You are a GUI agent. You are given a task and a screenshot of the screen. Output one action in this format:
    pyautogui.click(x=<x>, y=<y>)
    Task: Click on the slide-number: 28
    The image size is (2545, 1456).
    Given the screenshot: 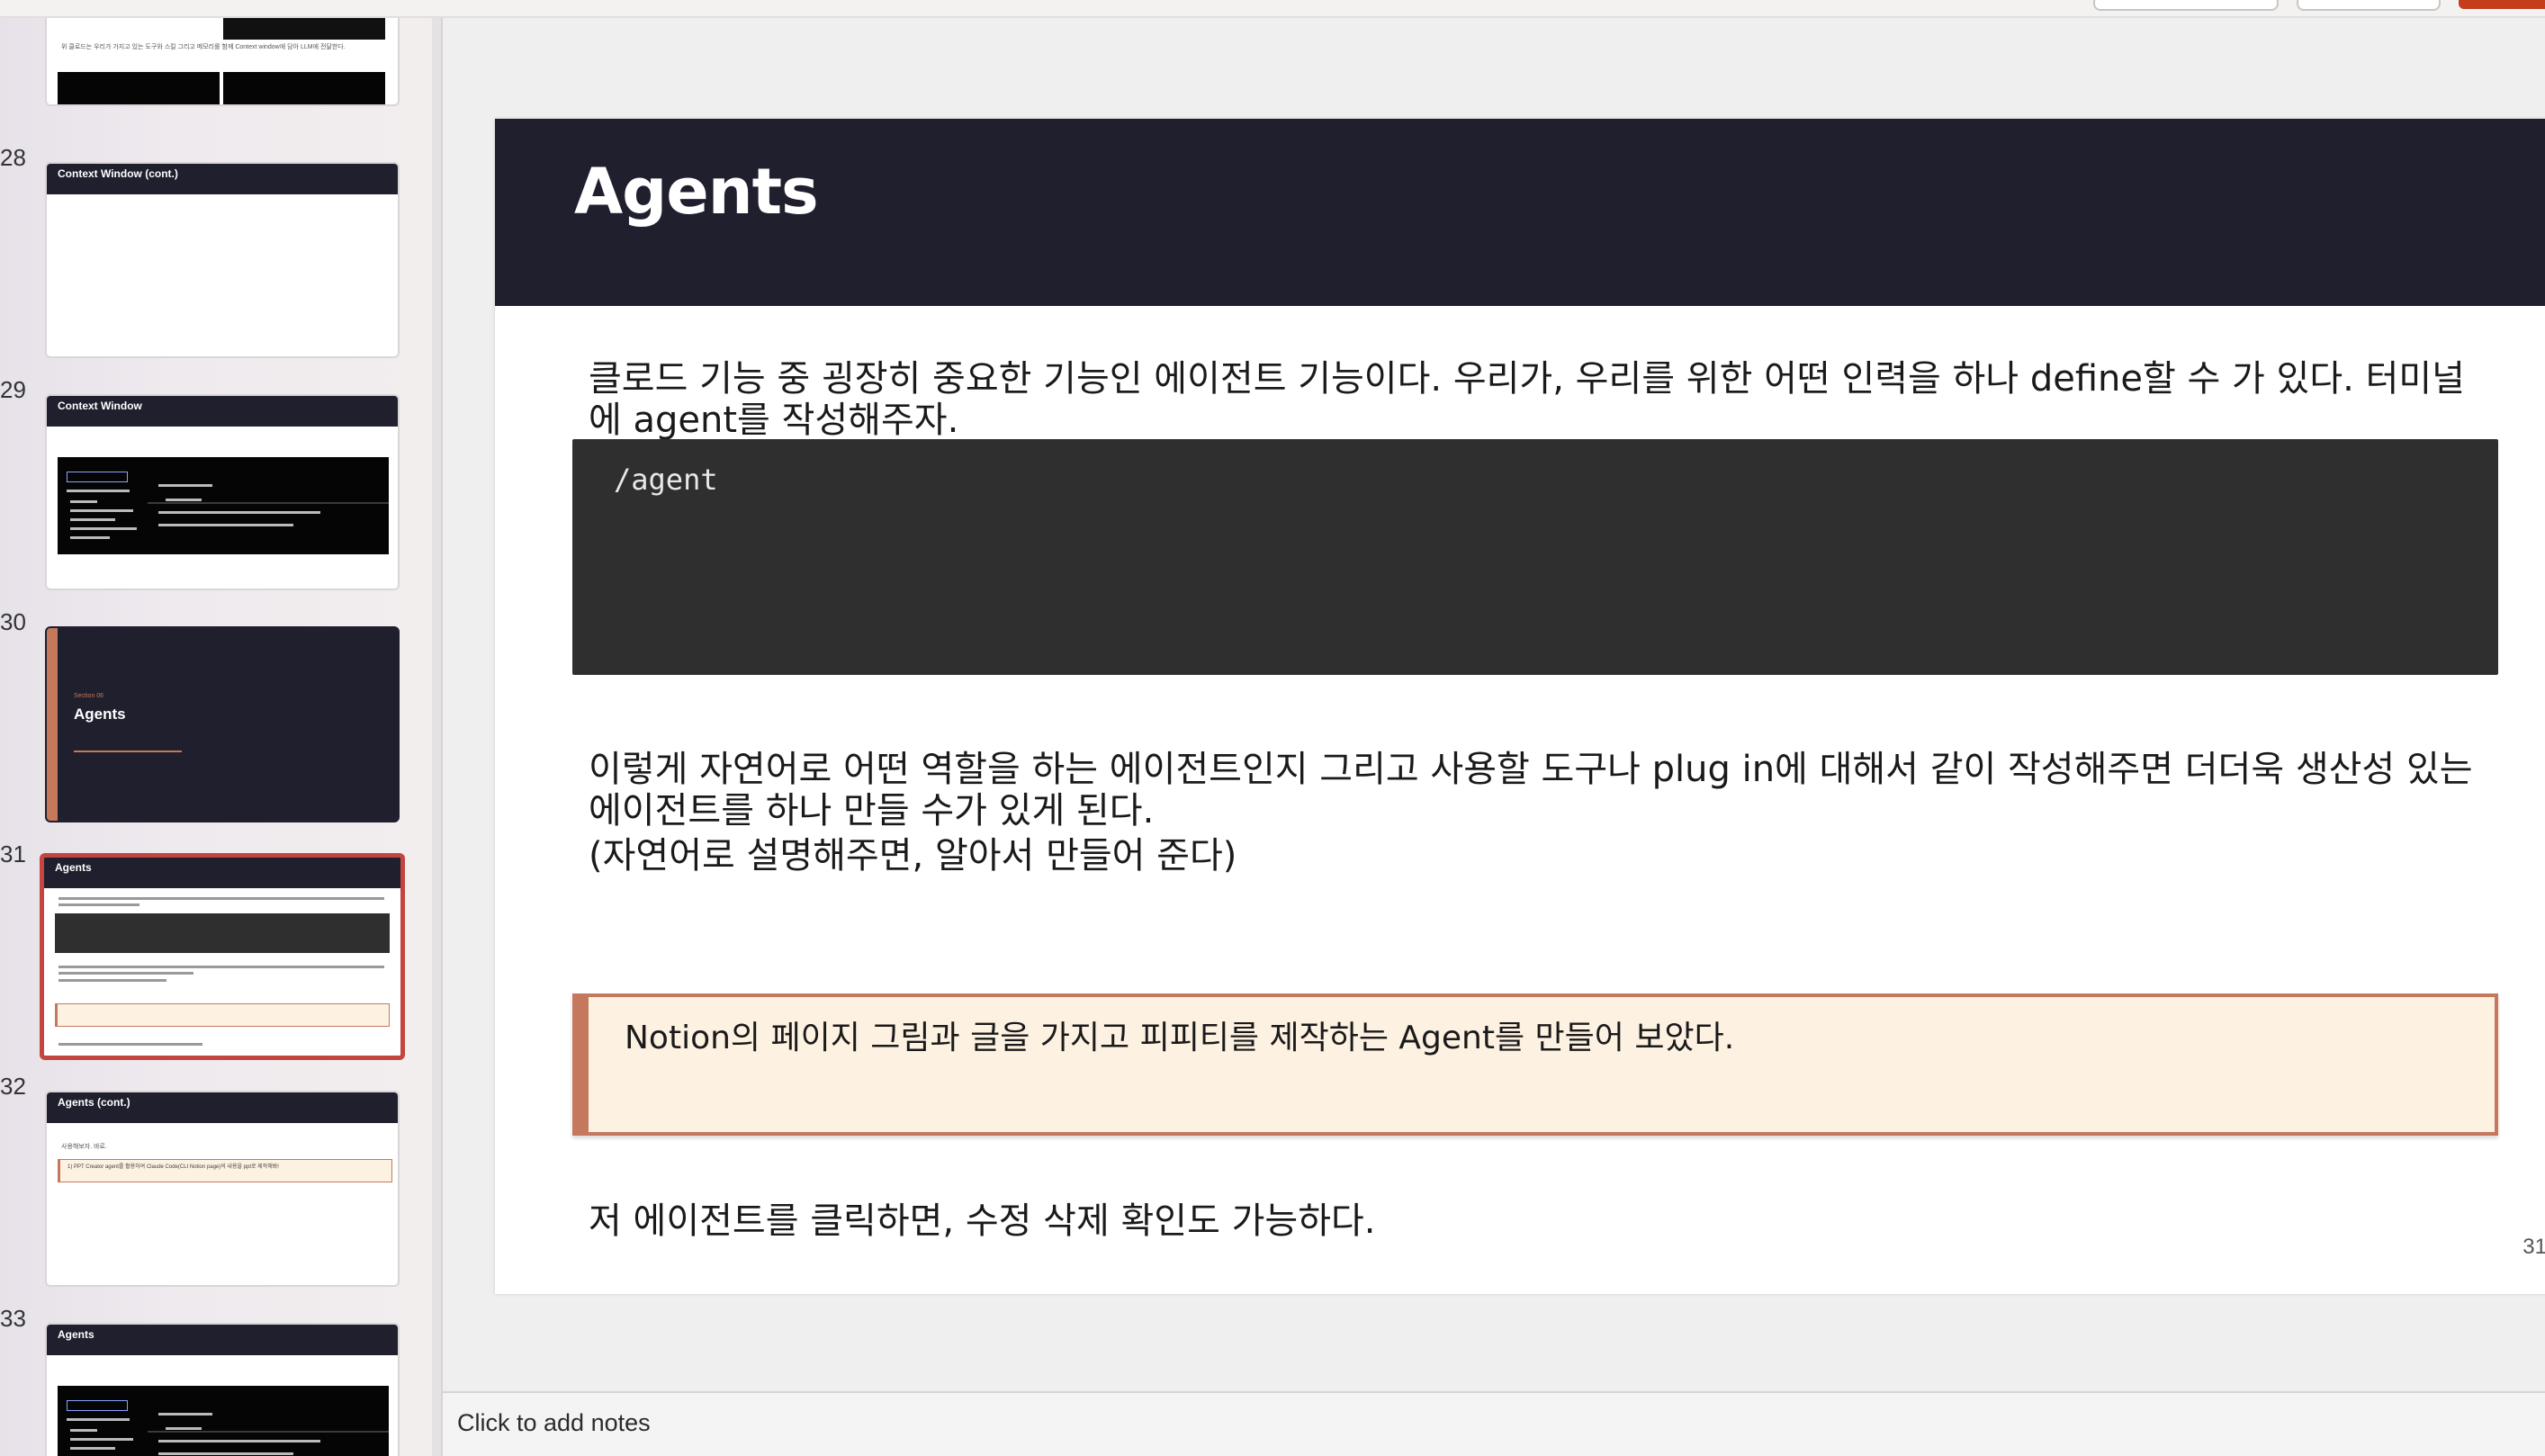 What is the action you would take?
    pyautogui.click(x=13, y=158)
    